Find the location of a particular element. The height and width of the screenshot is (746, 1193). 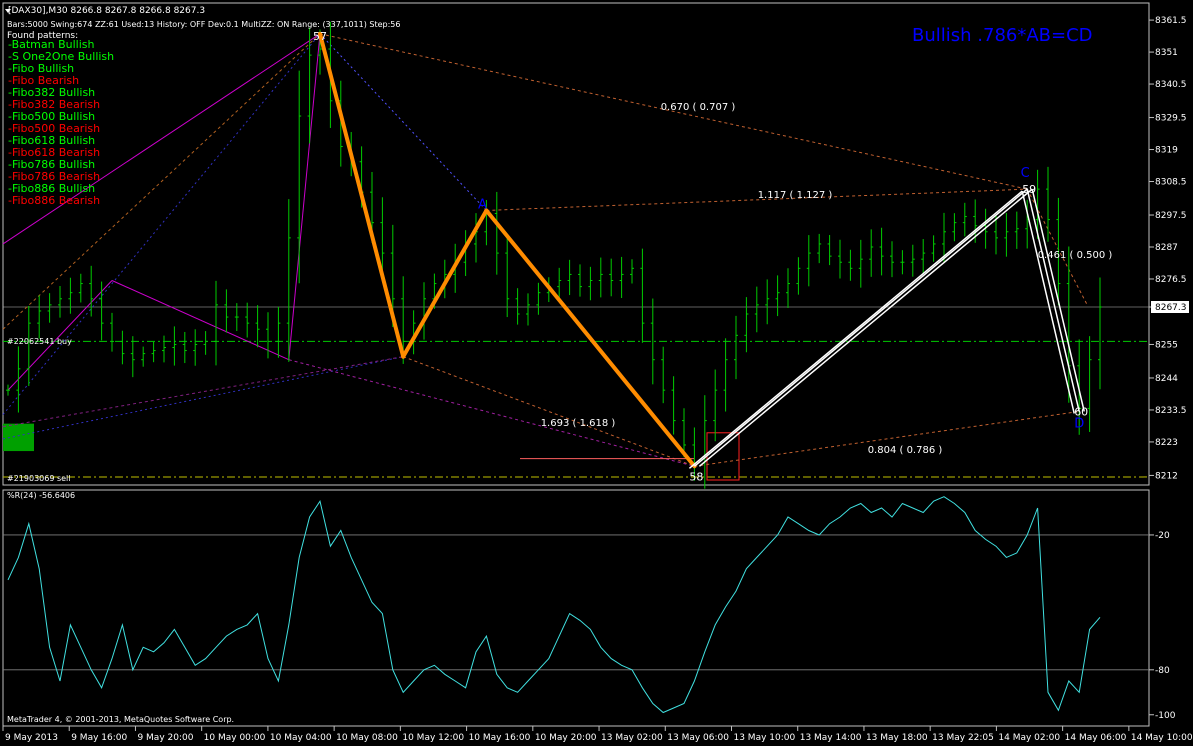

time-tick-label: 10 May 16:00 is located at coordinates (500, 738).